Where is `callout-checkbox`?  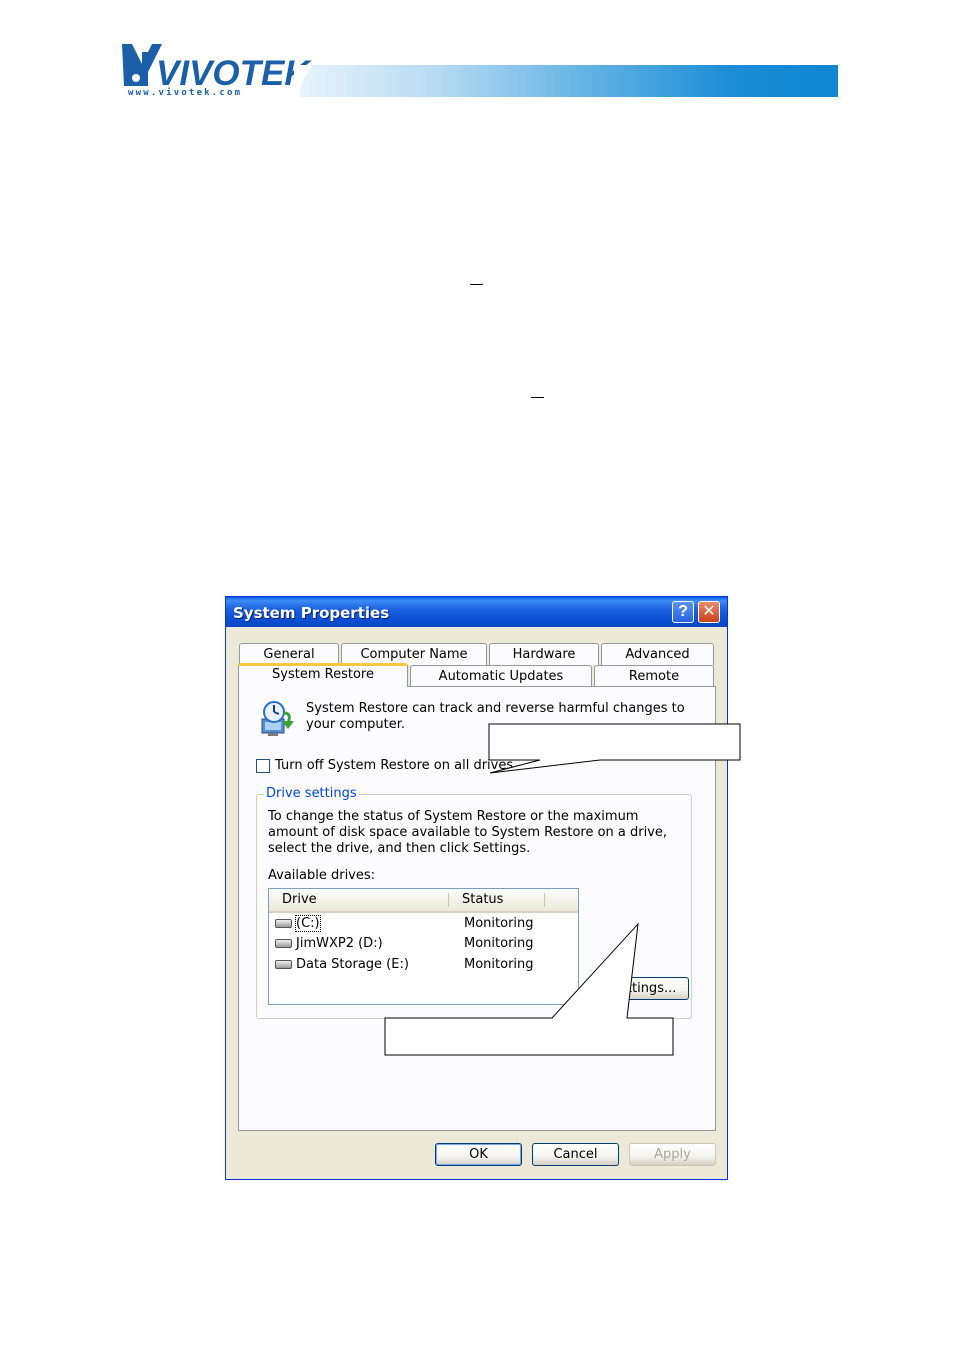 callout-checkbox is located at coordinates (614, 748).